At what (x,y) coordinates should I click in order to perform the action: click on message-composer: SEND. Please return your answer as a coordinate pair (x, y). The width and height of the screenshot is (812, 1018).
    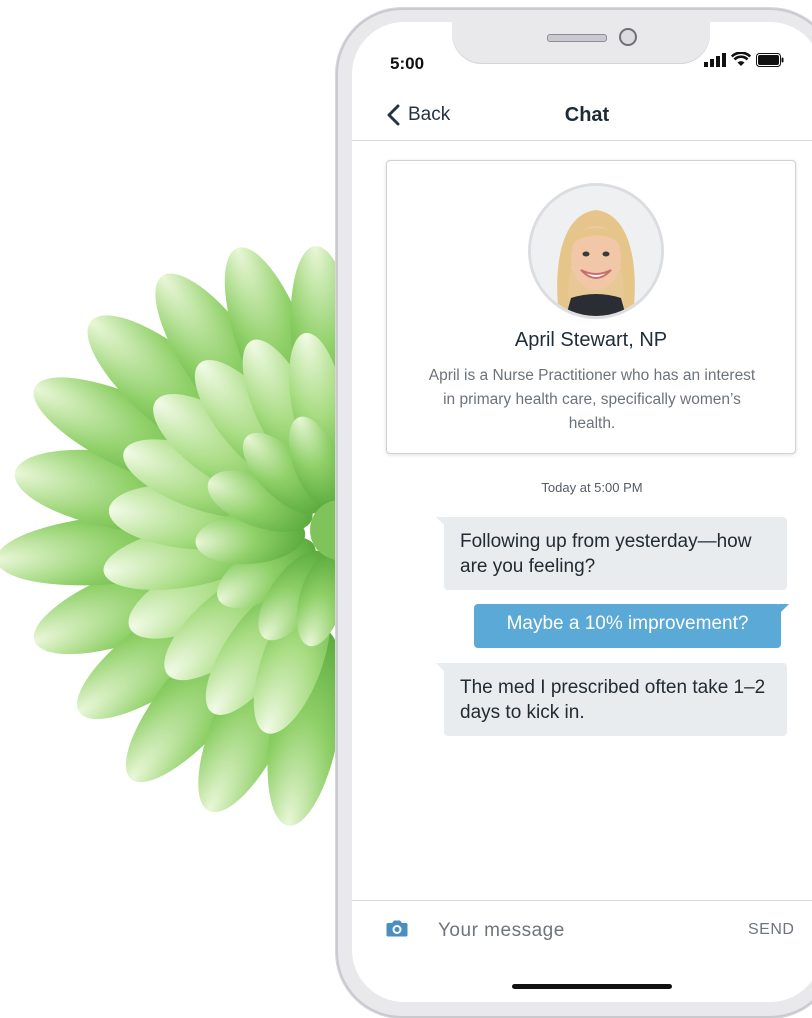
    Looking at the image, I should click on (582, 930).